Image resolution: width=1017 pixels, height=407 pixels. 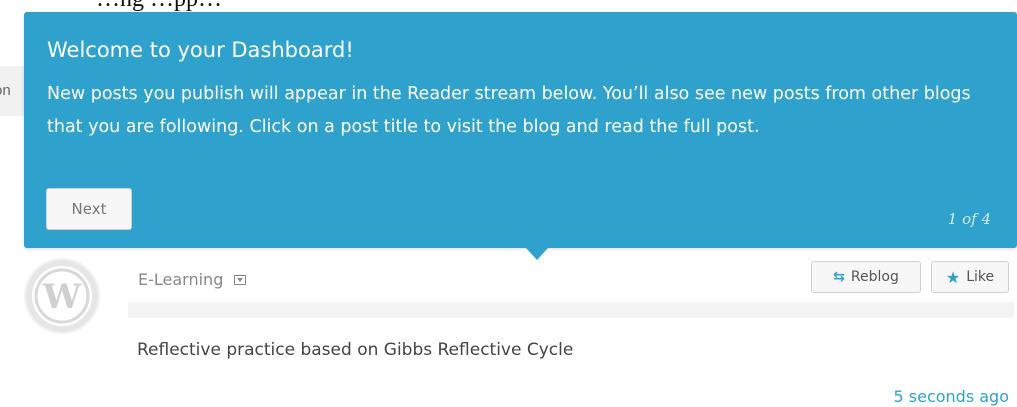 What do you see at coordinates (980, 277) in the screenshot?
I see `like-label: Like` at bounding box center [980, 277].